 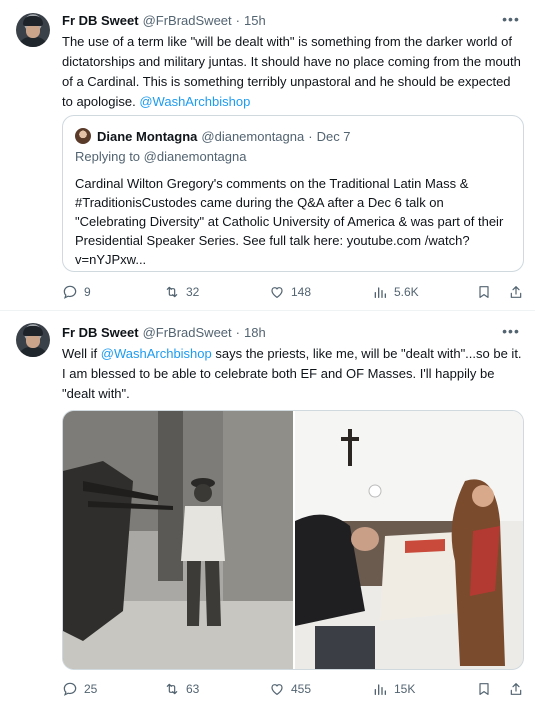 I want to click on repost-button: 63, so click(x=181, y=689).